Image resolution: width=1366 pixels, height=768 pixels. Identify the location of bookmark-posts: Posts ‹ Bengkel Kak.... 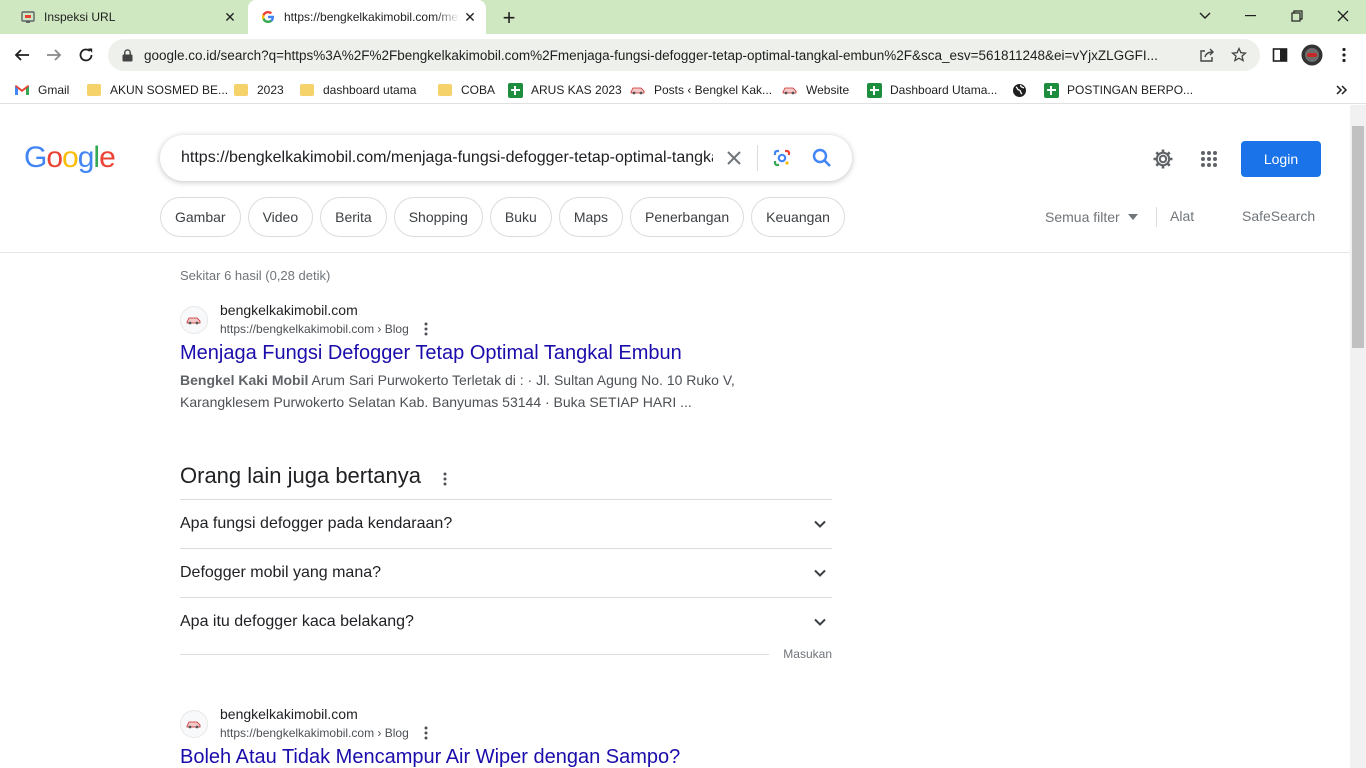
(701, 90).